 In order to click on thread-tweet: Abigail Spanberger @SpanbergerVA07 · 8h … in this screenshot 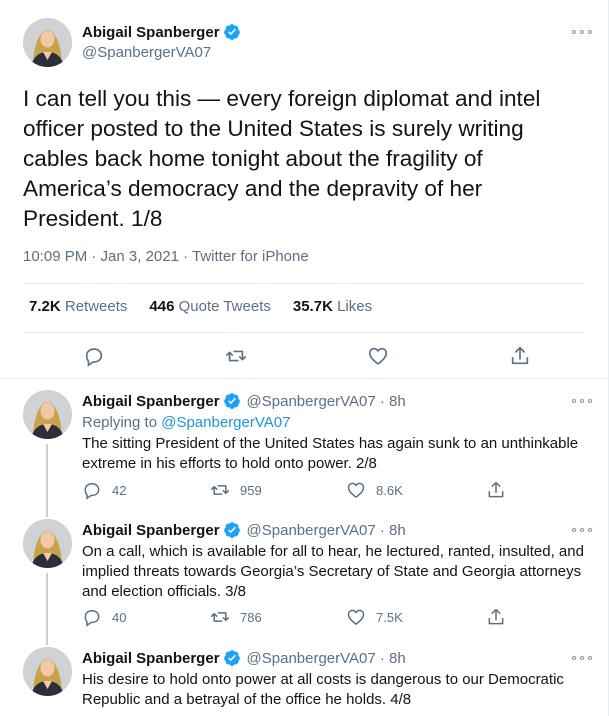, I will do `click(304, 675)`.